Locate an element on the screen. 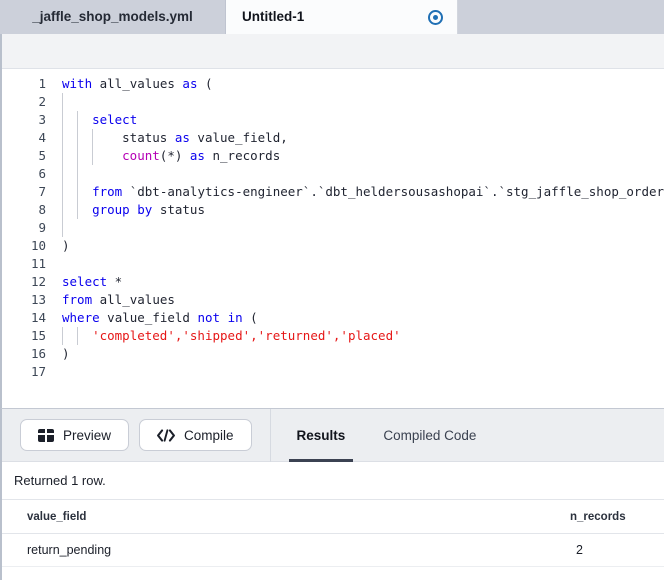 The height and width of the screenshot is (580, 664). cell-n-records: 2 is located at coordinates (579, 550).